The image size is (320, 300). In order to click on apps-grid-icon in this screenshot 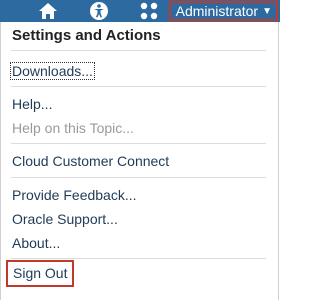, I will do `click(149, 11)`.